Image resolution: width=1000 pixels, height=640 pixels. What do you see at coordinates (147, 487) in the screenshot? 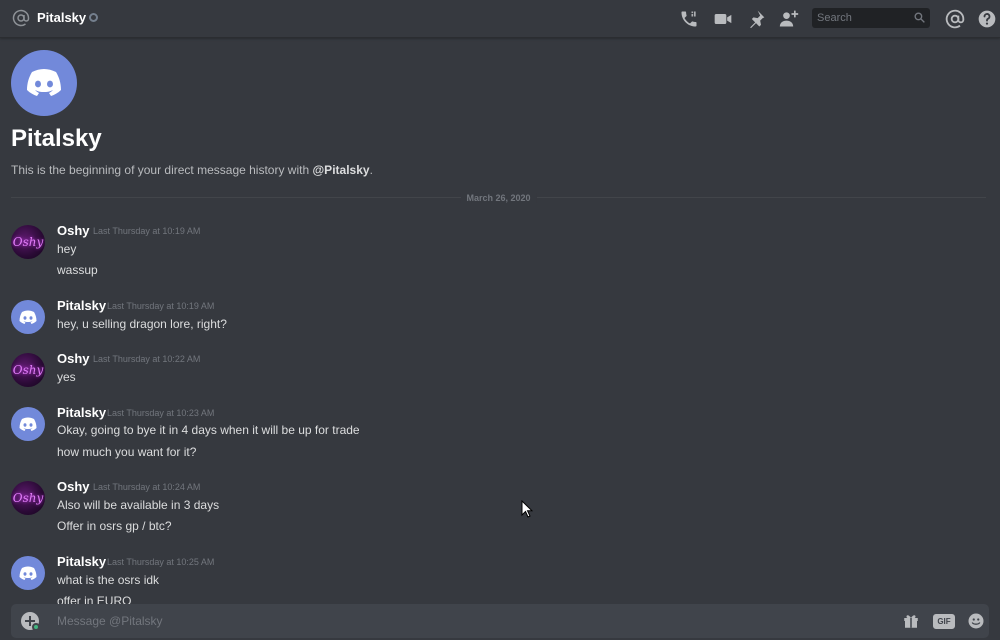
I see `message-timestamp: Last Thursday at 10:24 AM` at bounding box center [147, 487].